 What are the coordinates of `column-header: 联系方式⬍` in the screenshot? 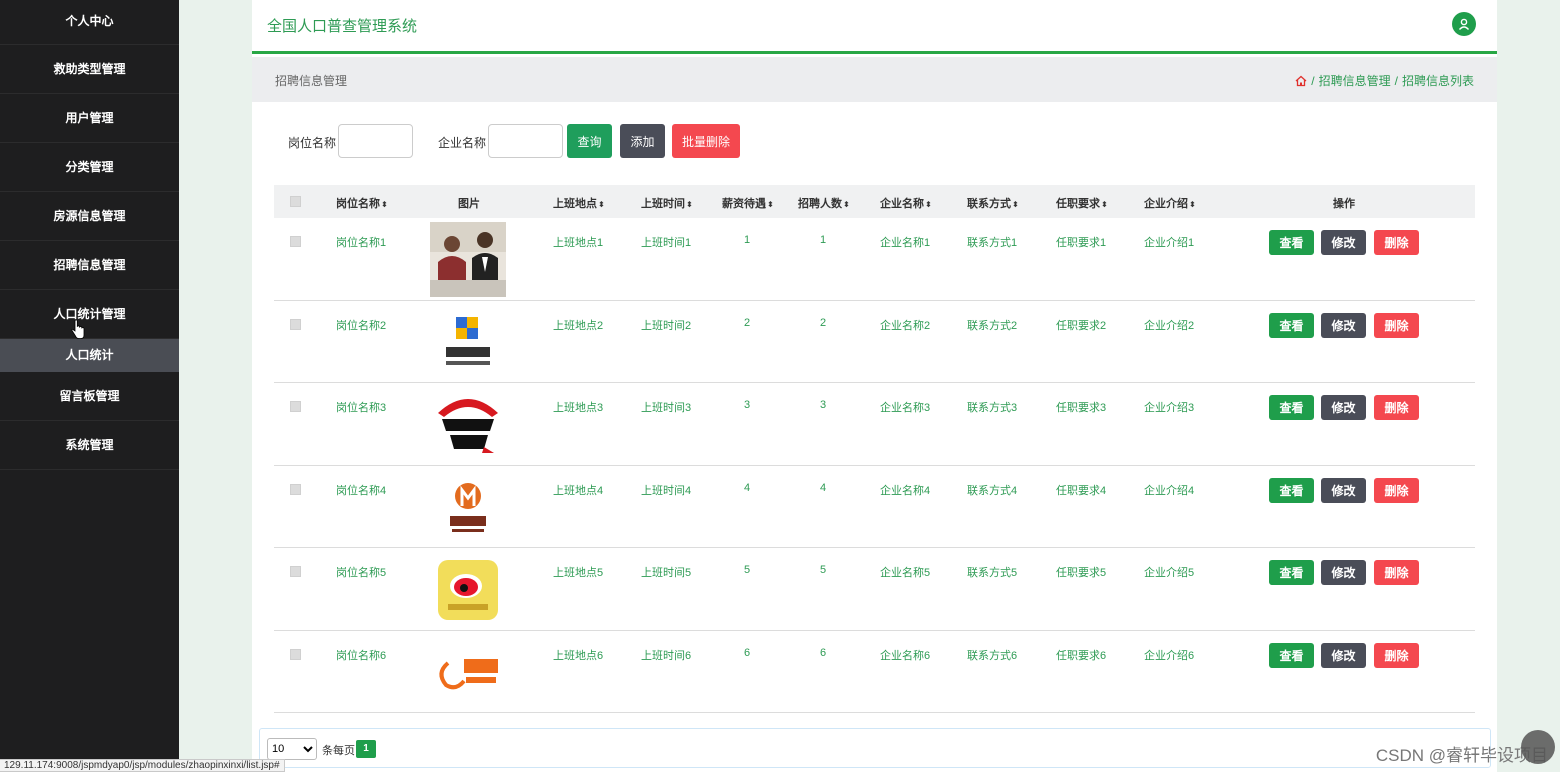 It's located at (993, 203).